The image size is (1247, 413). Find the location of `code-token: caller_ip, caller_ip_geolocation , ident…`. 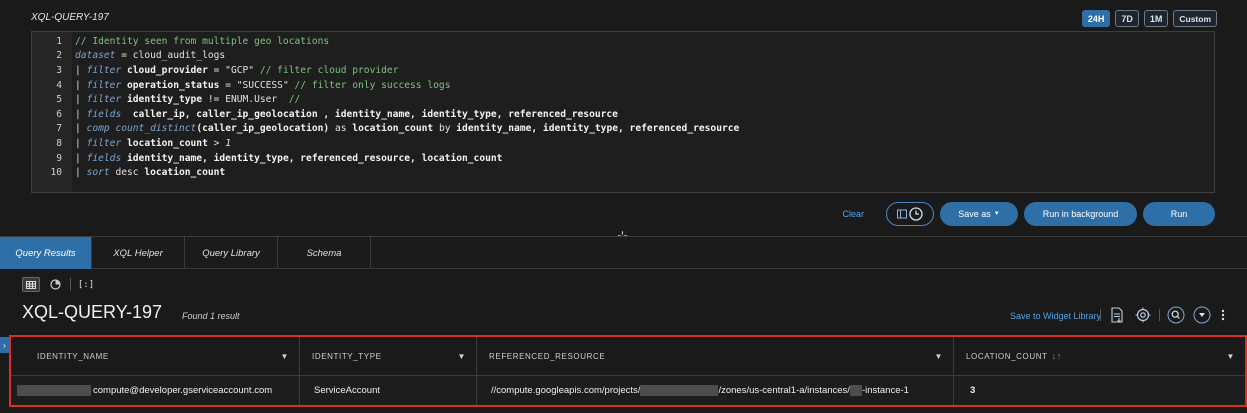

code-token: caller_ip, caller_ip_geolocation , ident… is located at coordinates (369, 114).